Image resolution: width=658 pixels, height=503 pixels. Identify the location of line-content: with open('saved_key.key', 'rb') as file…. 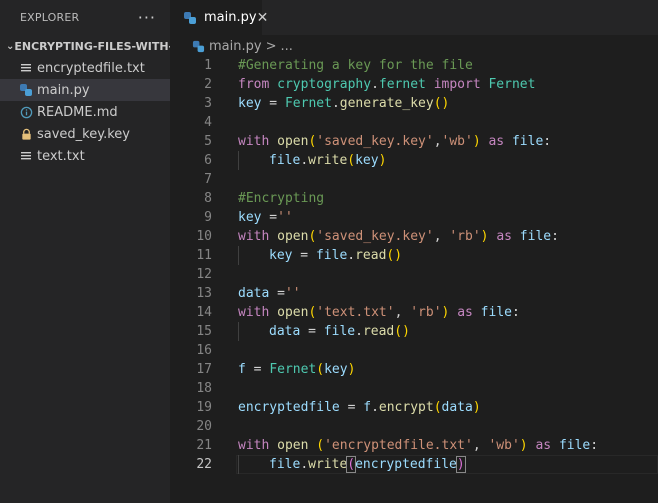
(398, 236).